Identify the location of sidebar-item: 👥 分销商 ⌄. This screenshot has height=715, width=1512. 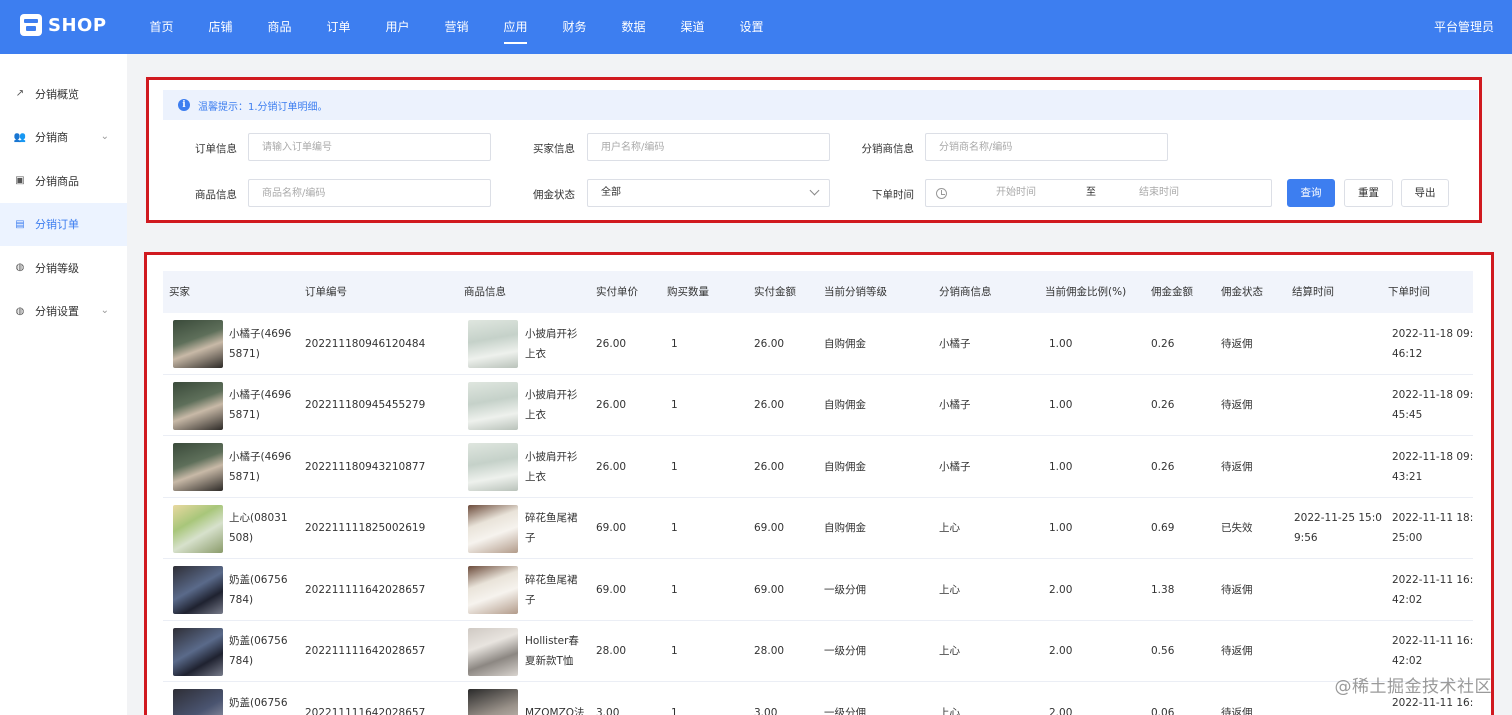
(63, 138).